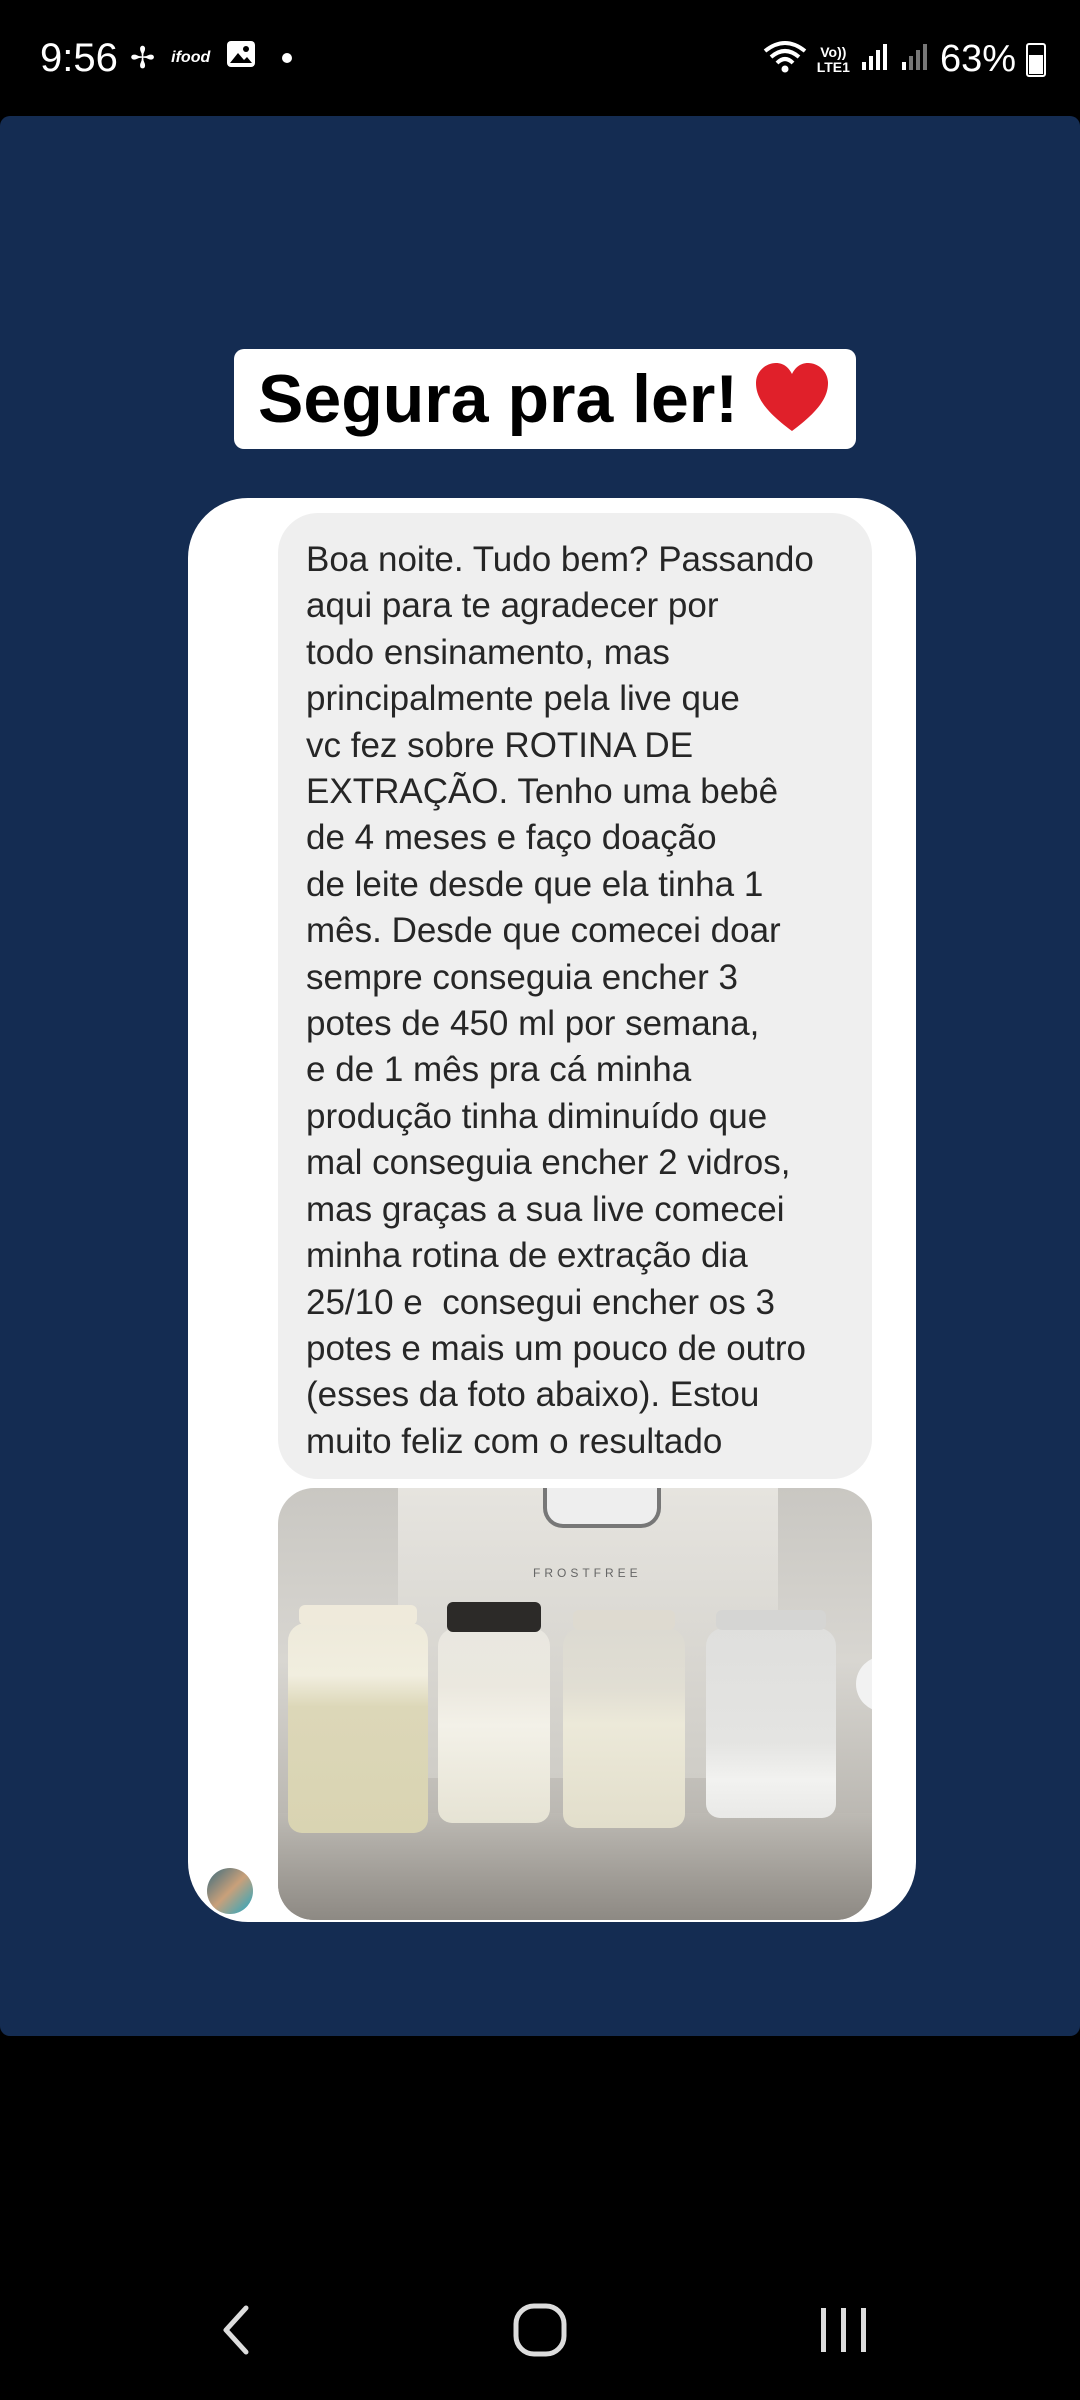 This screenshot has height=2400, width=1080. Describe the element at coordinates (542, 792) in the screenshot. I see `message-line: EXTRAÇÃO. Tenho uma bebê` at that location.